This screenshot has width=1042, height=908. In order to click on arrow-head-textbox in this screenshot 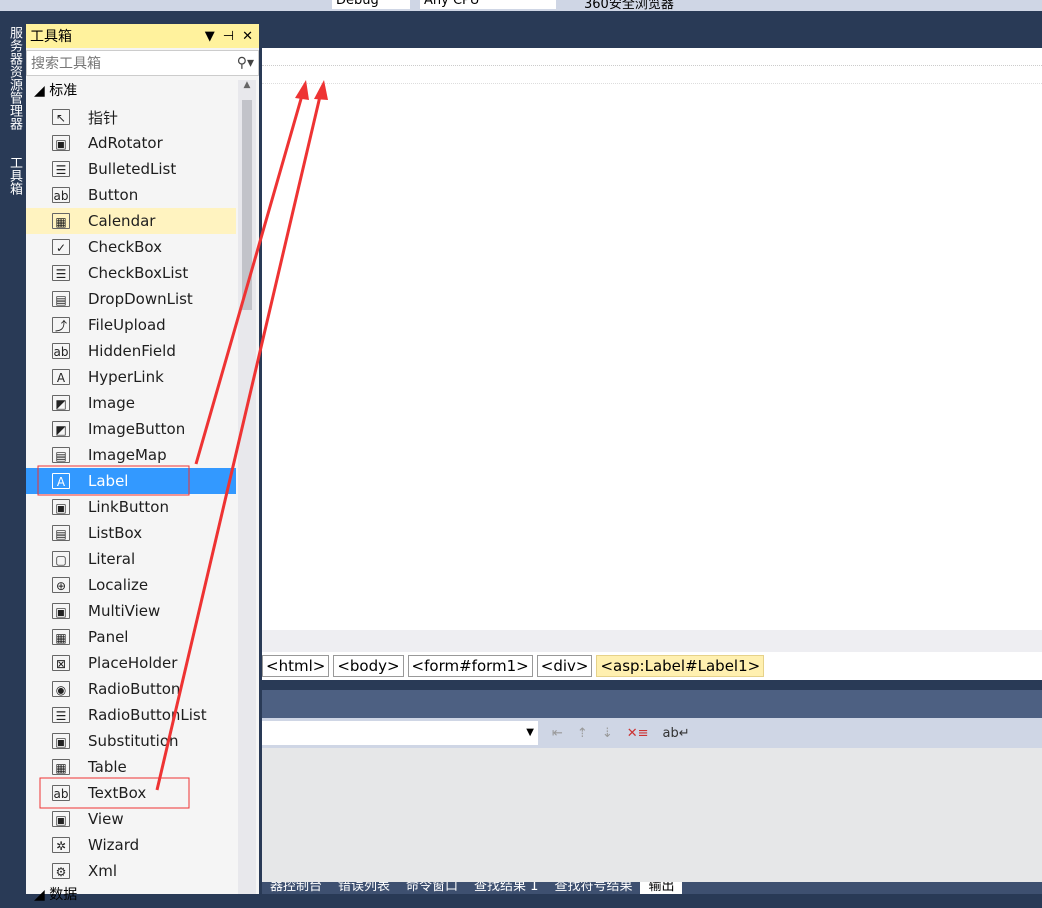, I will do `click(321, 90)`.